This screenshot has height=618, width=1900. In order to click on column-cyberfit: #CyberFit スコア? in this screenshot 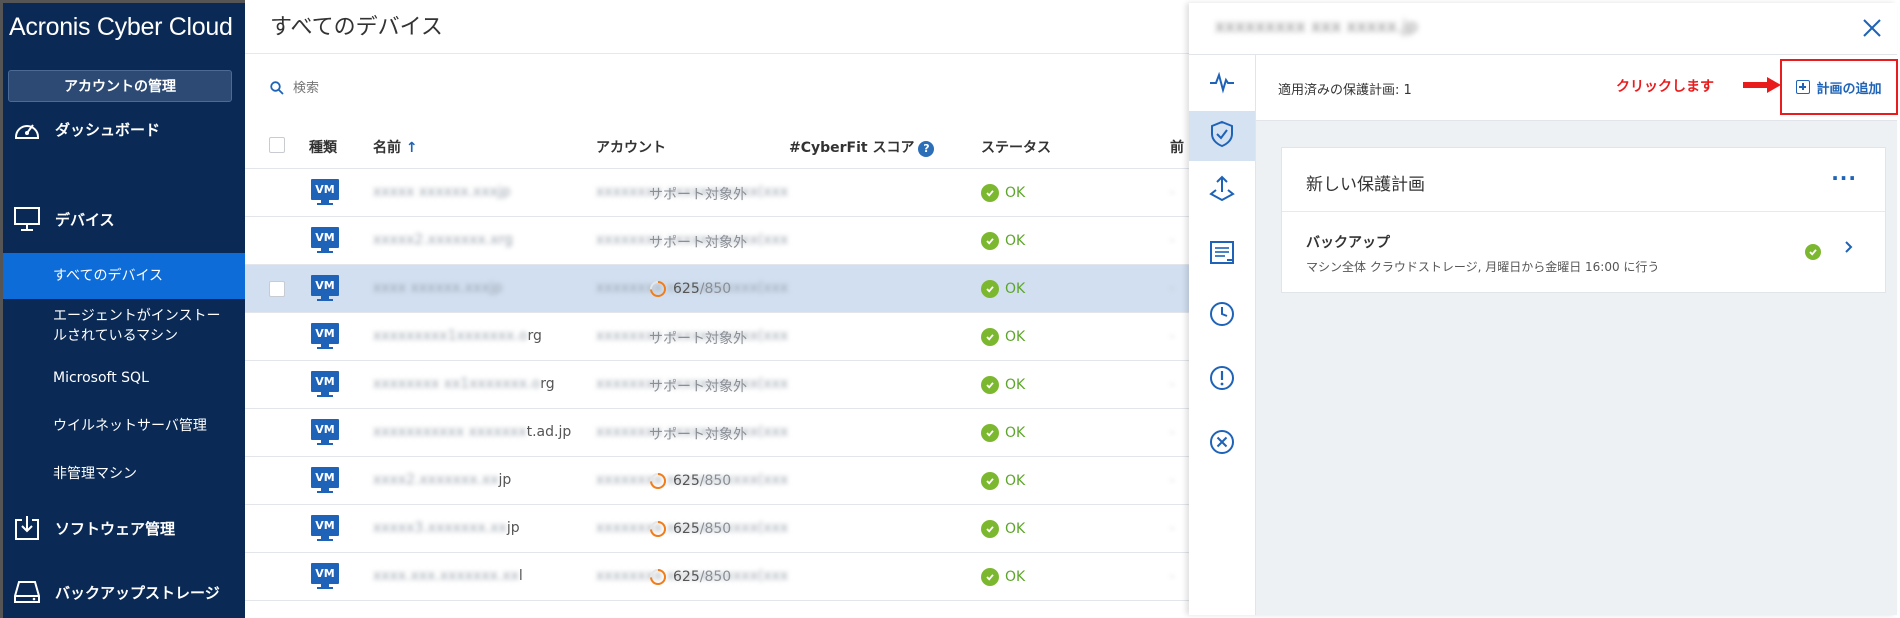, I will do `click(862, 147)`.